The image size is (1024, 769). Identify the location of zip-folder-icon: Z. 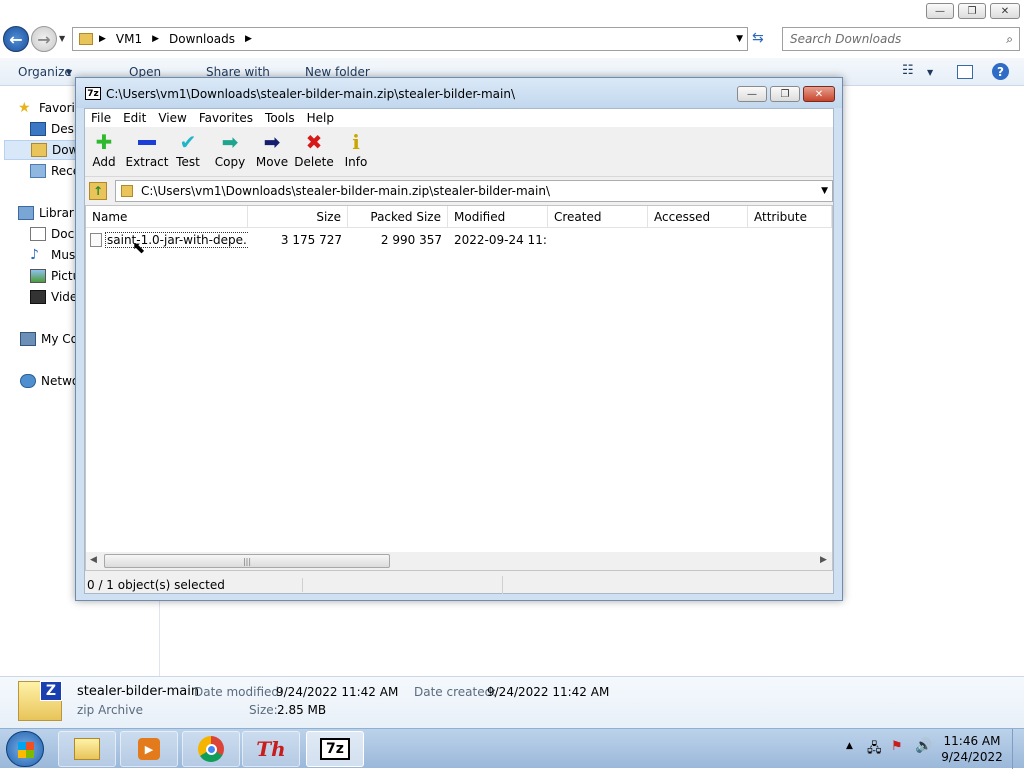
(40, 701).